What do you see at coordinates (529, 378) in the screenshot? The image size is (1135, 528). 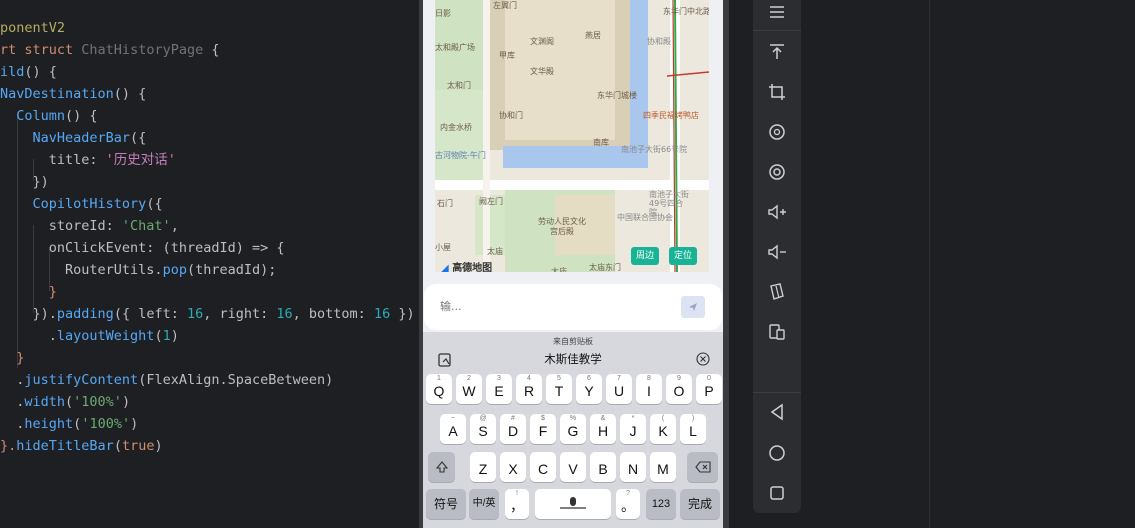 I see `key-sub-label: 4` at bounding box center [529, 378].